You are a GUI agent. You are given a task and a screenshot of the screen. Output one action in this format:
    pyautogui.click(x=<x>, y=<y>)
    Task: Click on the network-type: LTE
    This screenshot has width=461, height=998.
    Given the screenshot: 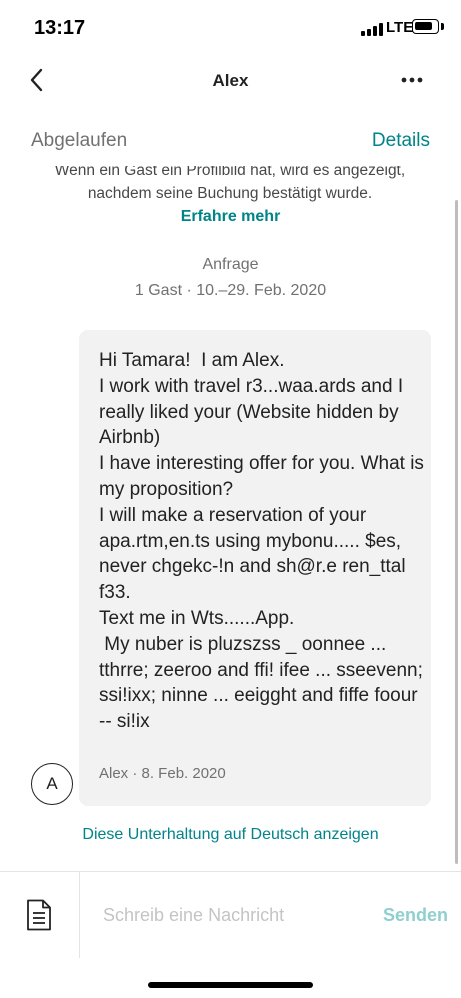 What is the action you would take?
    pyautogui.click(x=400, y=27)
    